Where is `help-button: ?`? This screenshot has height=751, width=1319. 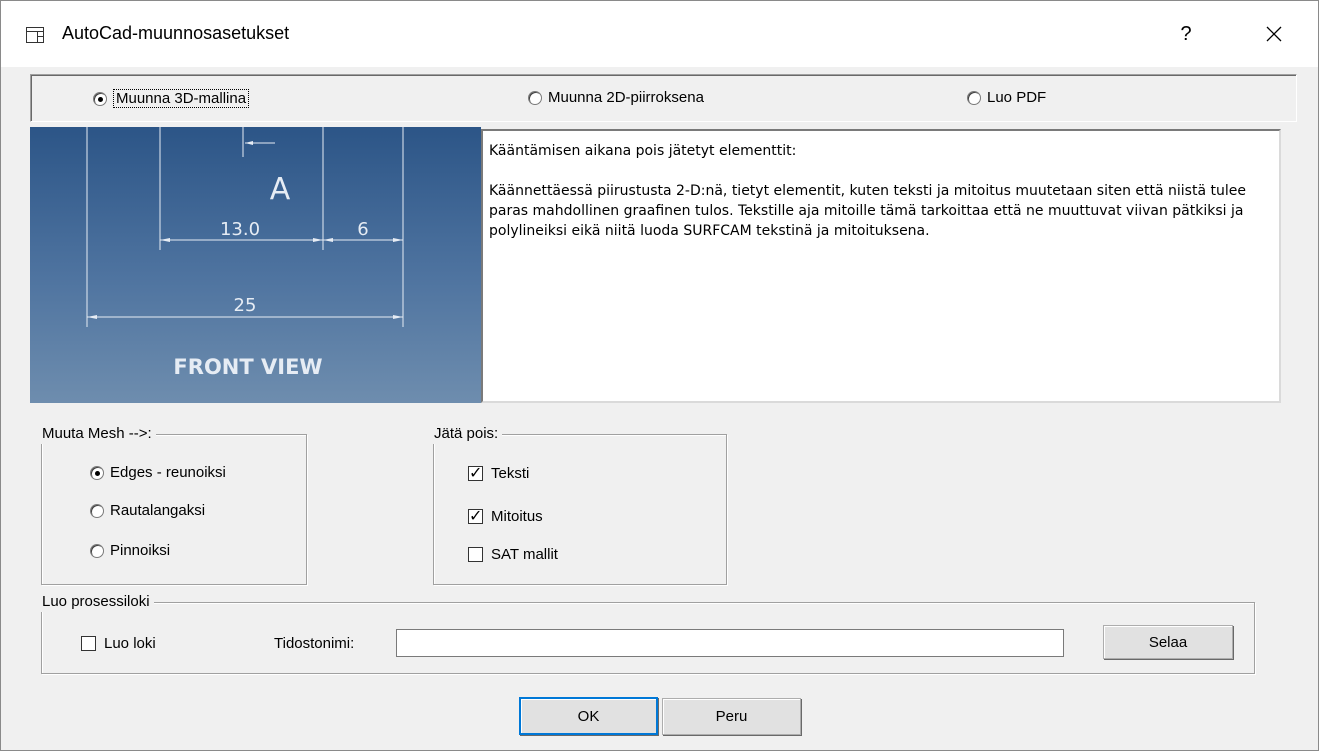 help-button: ? is located at coordinates (1186, 34).